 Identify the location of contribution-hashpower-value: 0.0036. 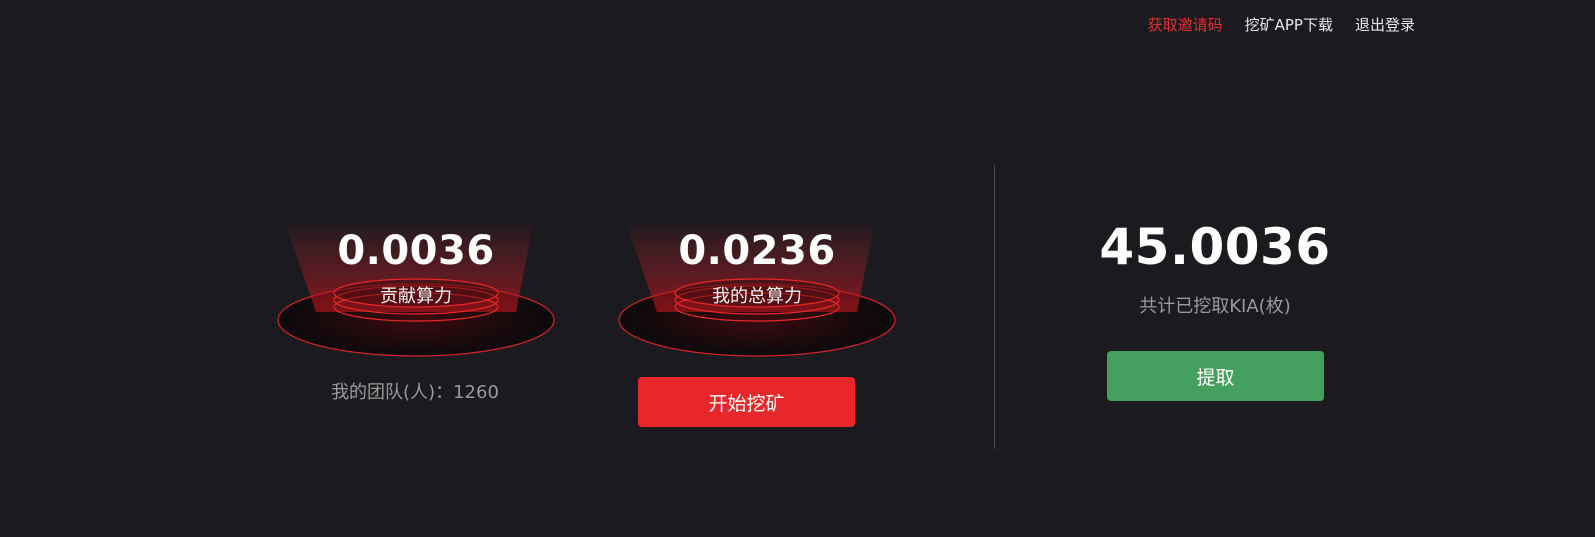
(416, 251).